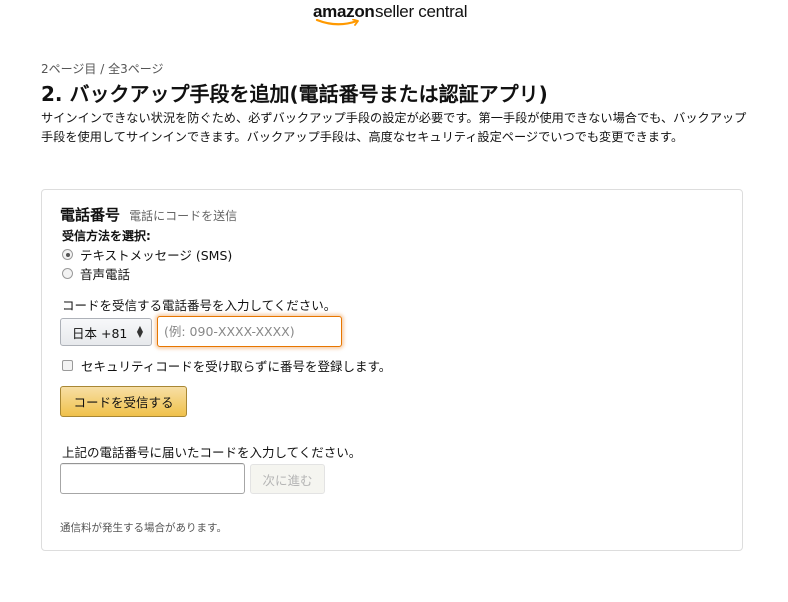 This screenshot has height=602, width=788. What do you see at coordinates (152, 478) in the screenshot?
I see `verification-code-input` at bounding box center [152, 478].